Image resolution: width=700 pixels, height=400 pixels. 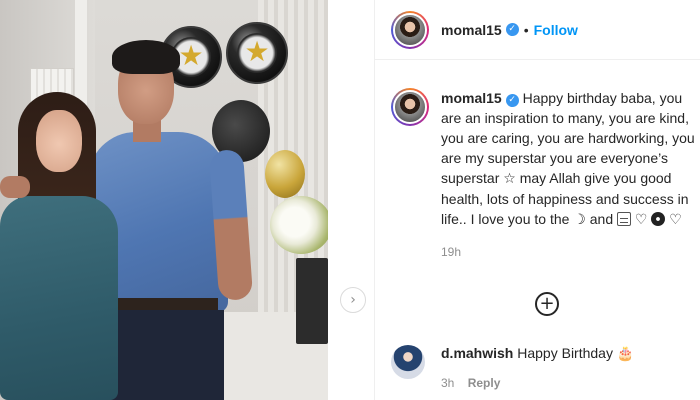 I want to click on comment-body: d.mahwish Happy Birthday 🎂 3h Reply, so click(x=537, y=367).